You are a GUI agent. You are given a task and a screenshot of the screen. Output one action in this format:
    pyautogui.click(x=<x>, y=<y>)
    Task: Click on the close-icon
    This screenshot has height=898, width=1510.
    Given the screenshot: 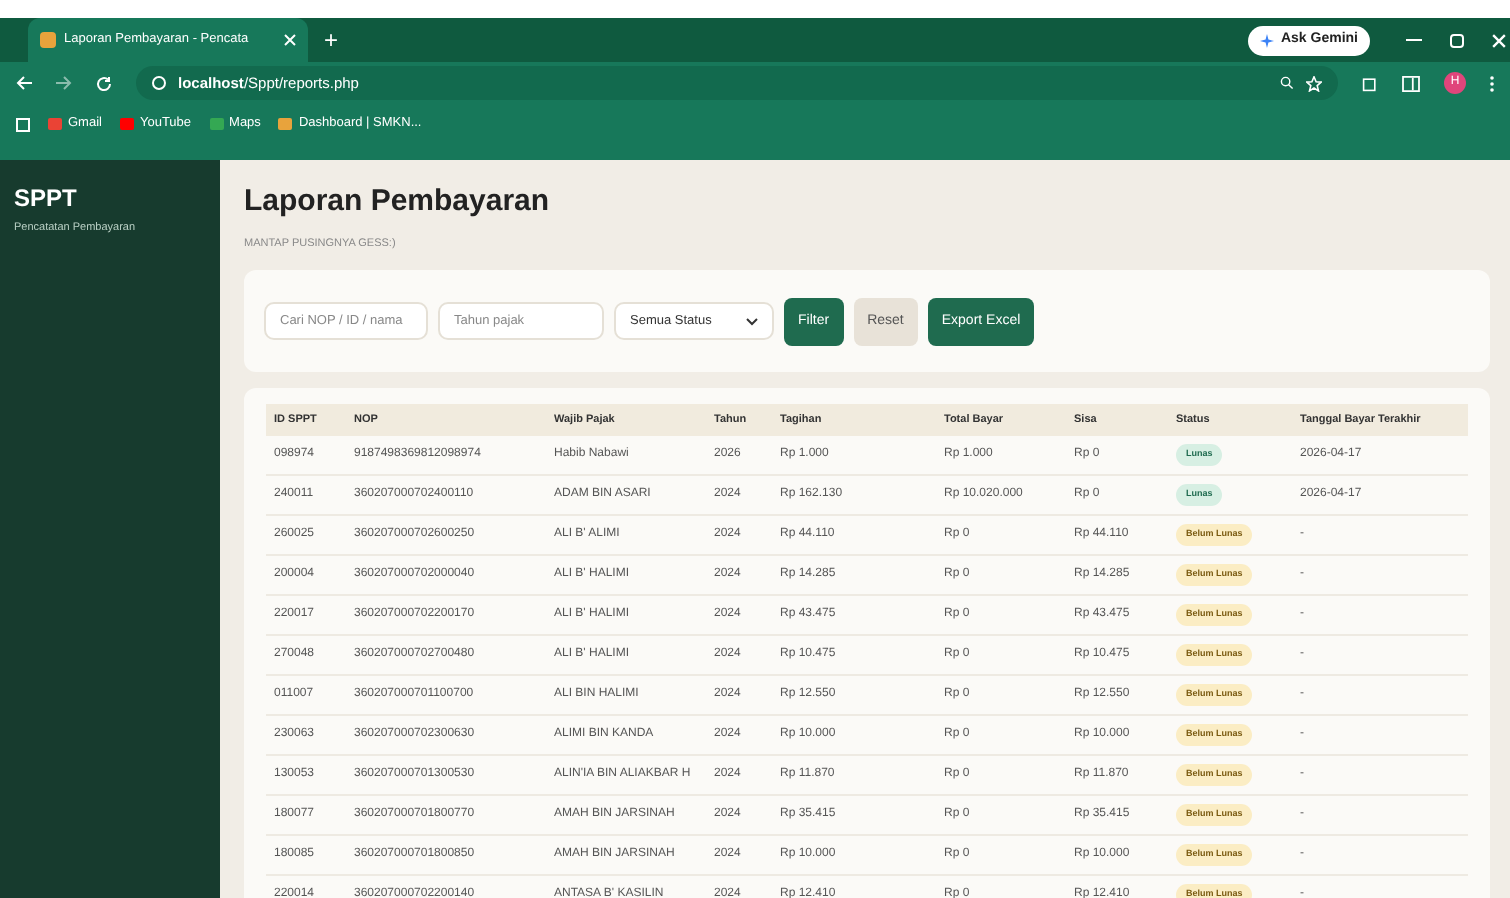 What is the action you would take?
    pyautogui.click(x=290, y=40)
    